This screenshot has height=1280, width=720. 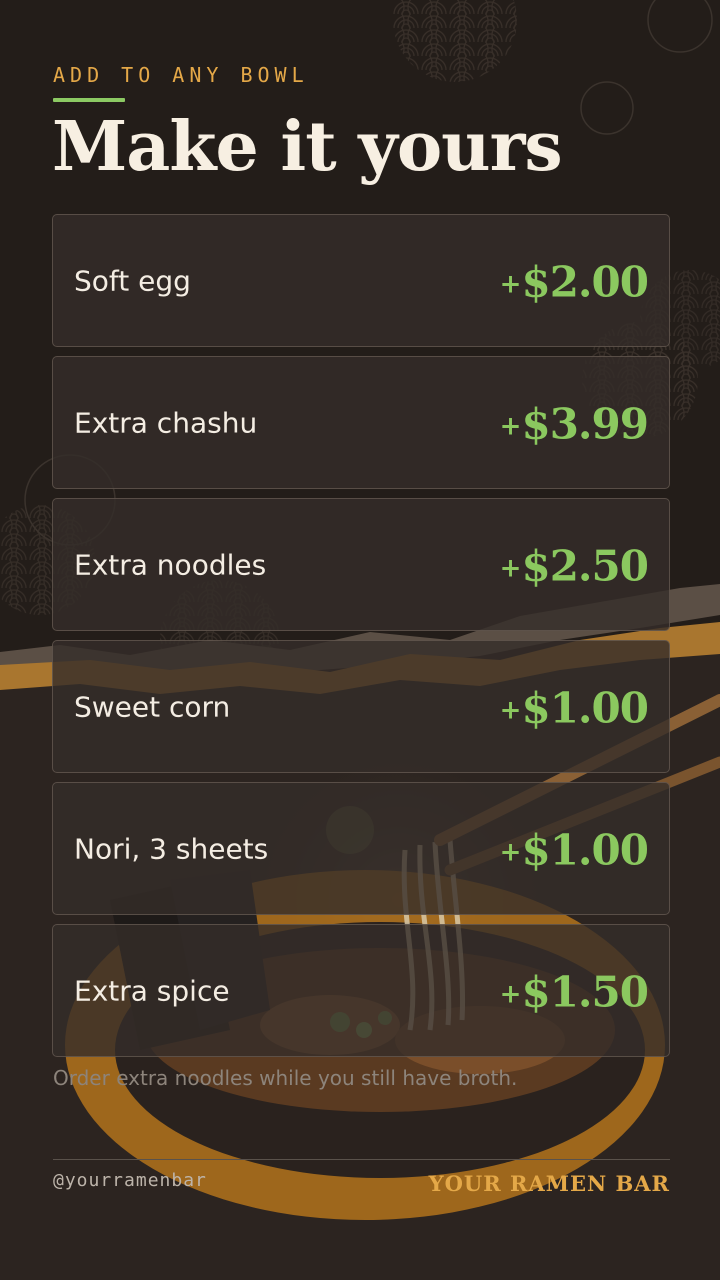 What do you see at coordinates (585, 991) in the screenshot?
I see `price-value: $1.50` at bounding box center [585, 991].